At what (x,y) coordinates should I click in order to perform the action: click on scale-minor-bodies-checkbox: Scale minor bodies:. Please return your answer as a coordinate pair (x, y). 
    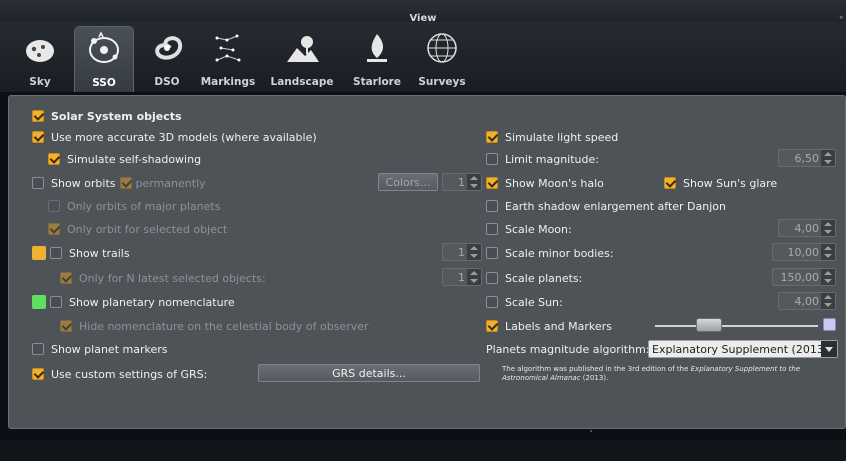
    Looking at the image, I should click on (550, 253).